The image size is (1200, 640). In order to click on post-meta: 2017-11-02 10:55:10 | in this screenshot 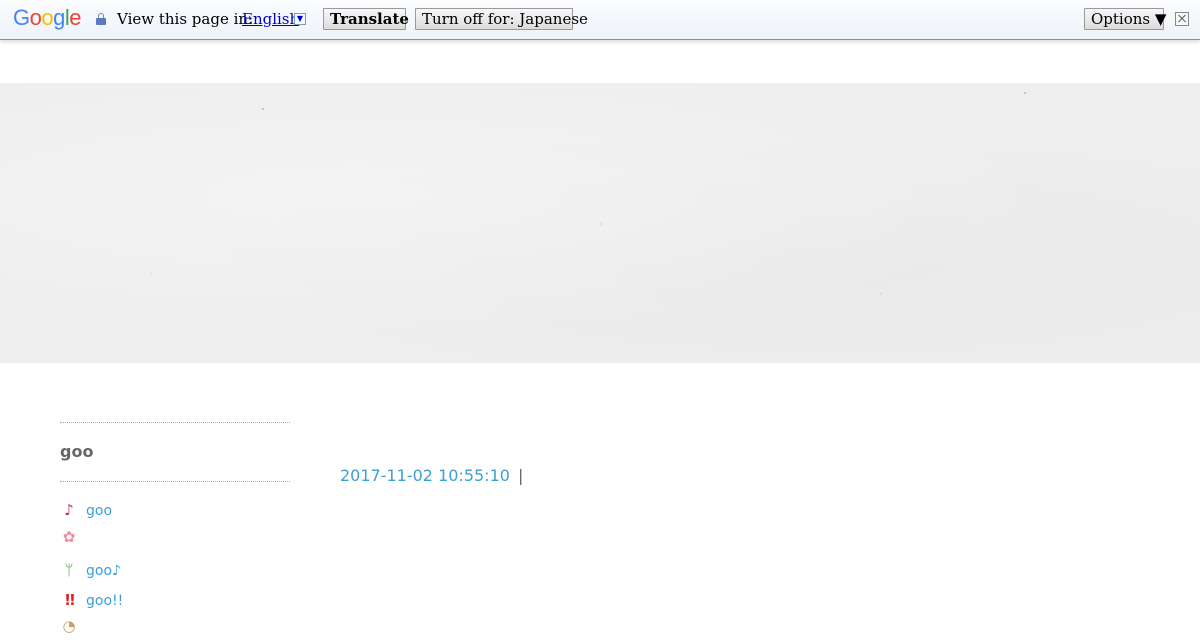, I will do `click(431, 475)`.